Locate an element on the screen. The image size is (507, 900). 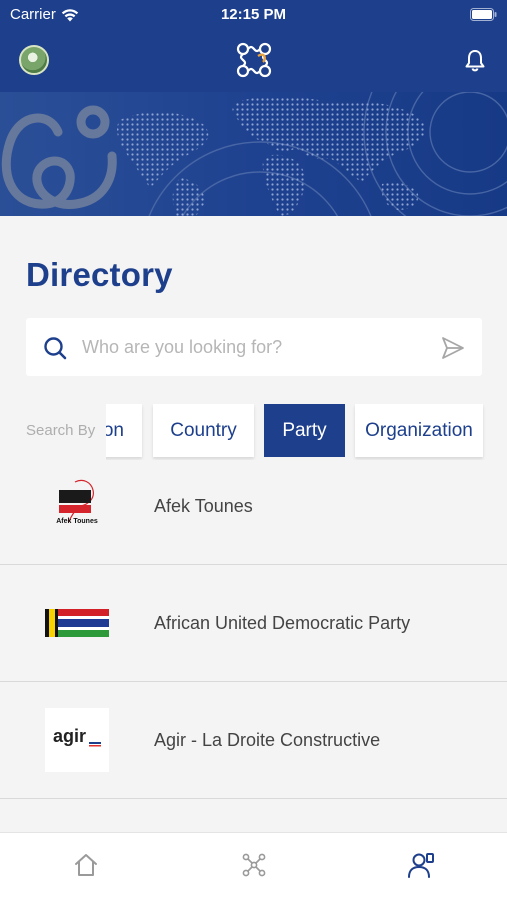
search-input is located at coordinates (252, 347).